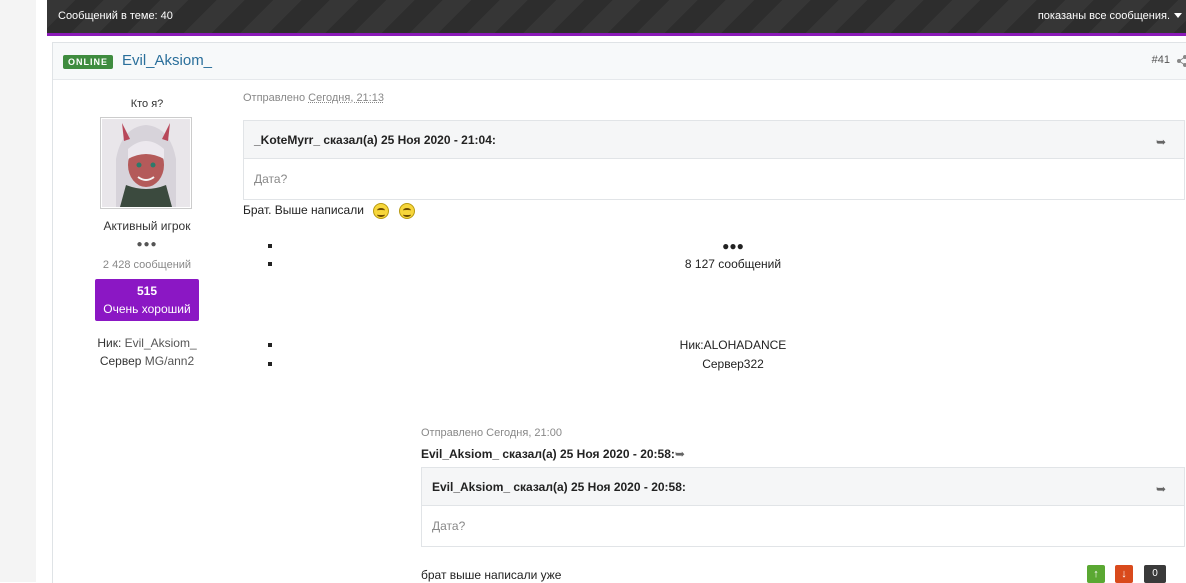 The width and height of the screenshot is (1186, 583). Describe the element at coordinates (1161, 60) in the screenshot. I see `post-number-link: #41` at that location.